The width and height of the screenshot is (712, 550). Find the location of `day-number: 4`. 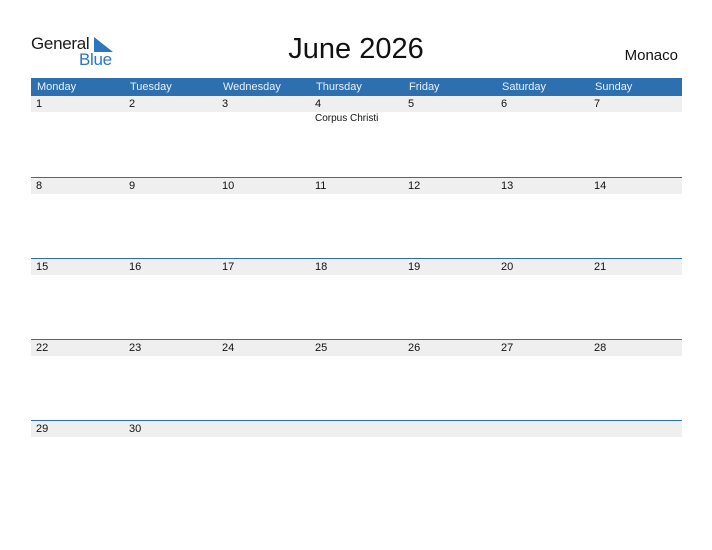

day-number: 4 is located at coordinates (318, 104).